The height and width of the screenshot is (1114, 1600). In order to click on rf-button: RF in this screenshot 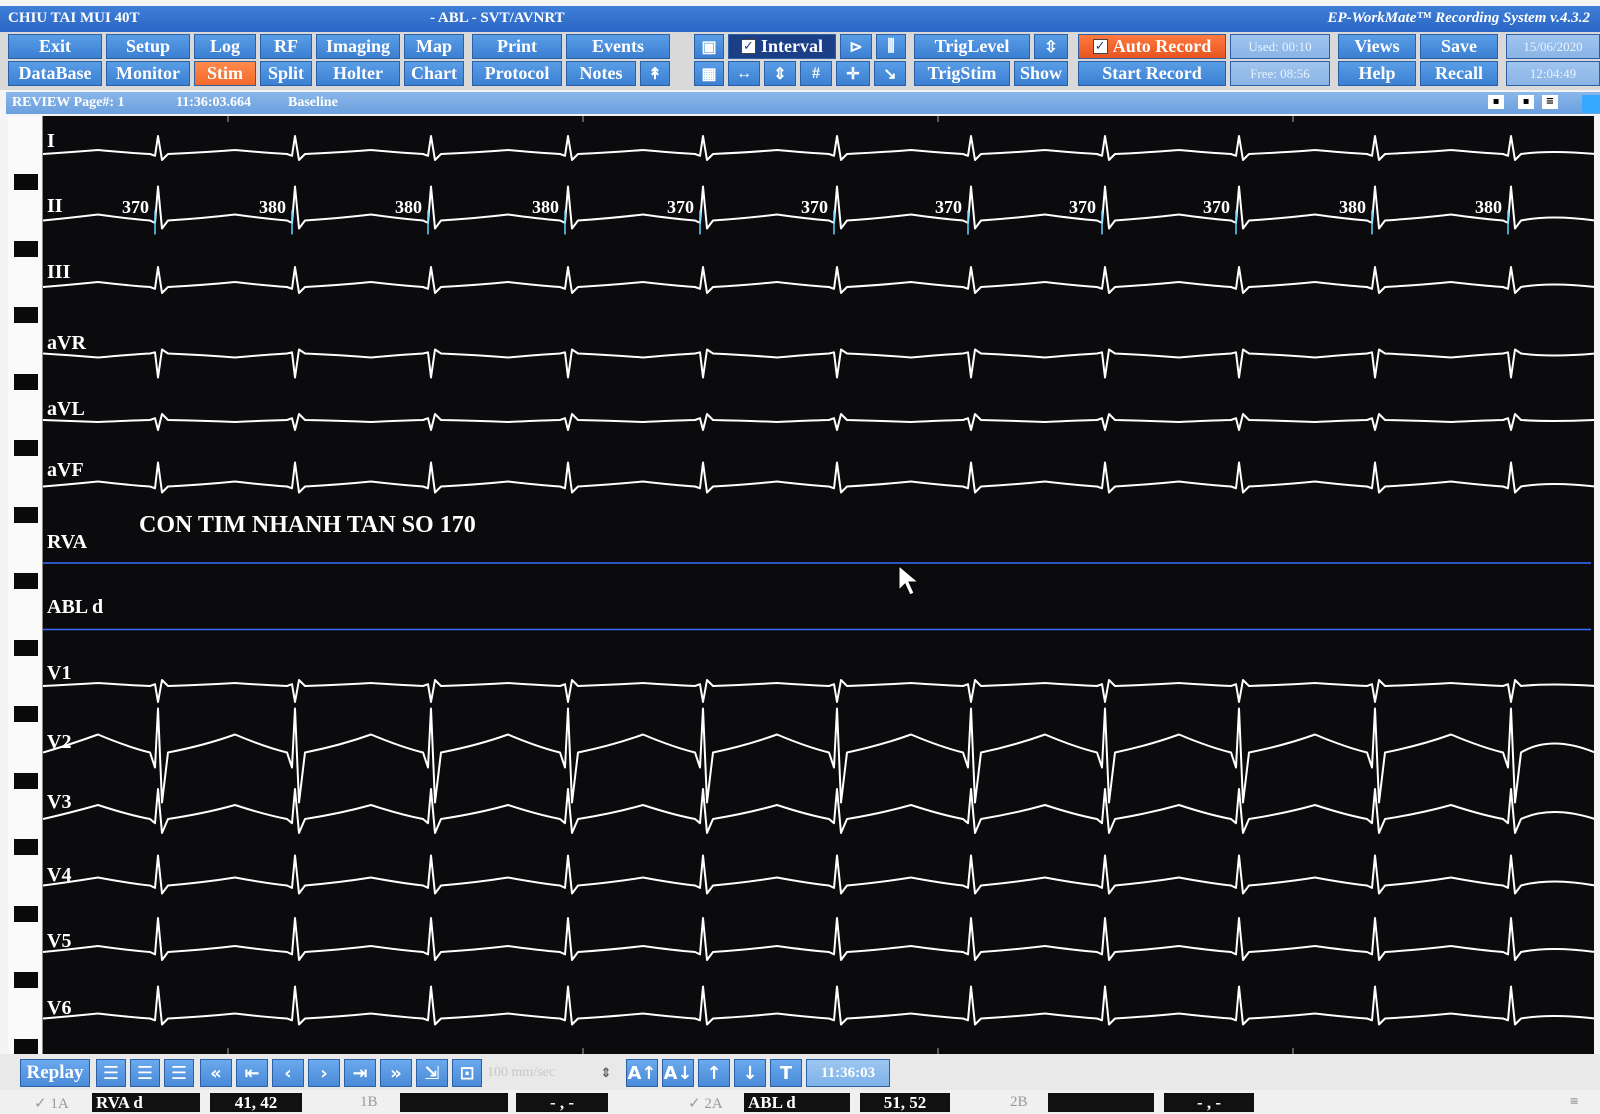, I will do `click(286, 46)`.